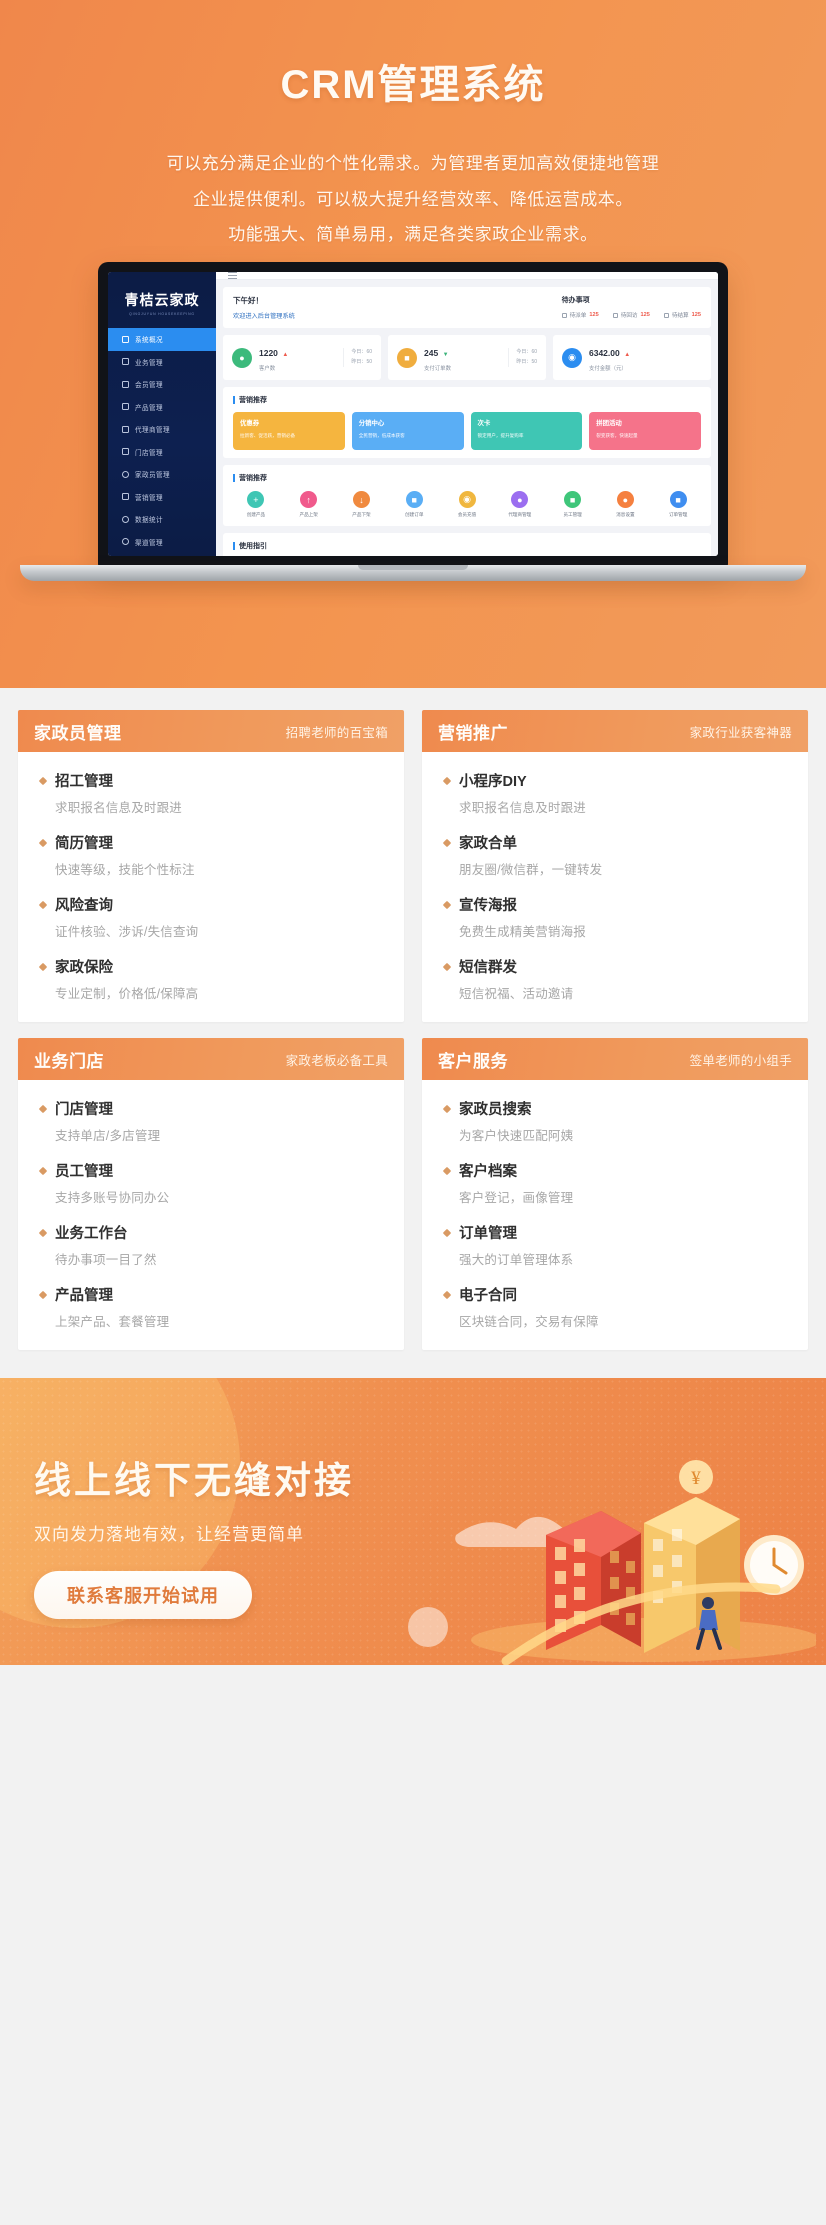  I want to click on promo-tile-title: 优惠券, so click(250, 423).